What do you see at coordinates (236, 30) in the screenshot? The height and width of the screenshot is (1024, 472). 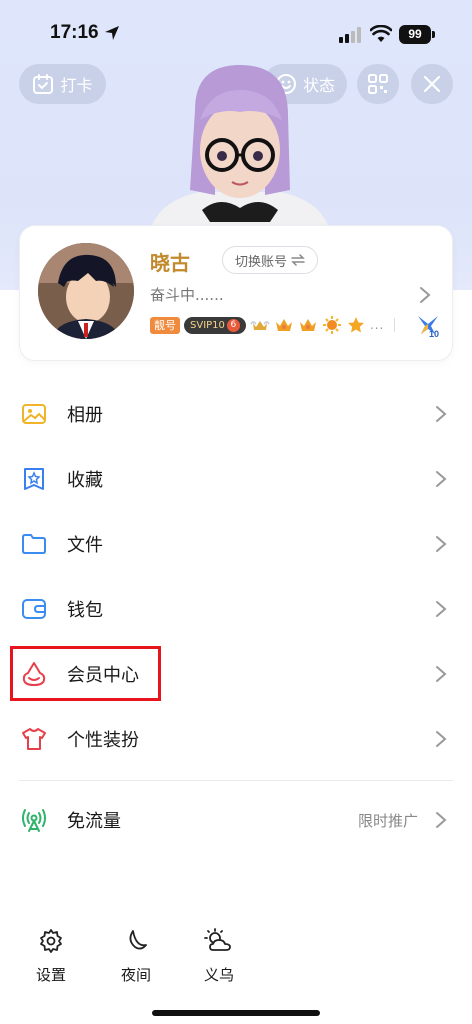 I see `status-bar: 17:16 99` at bounding box center [236, 30].